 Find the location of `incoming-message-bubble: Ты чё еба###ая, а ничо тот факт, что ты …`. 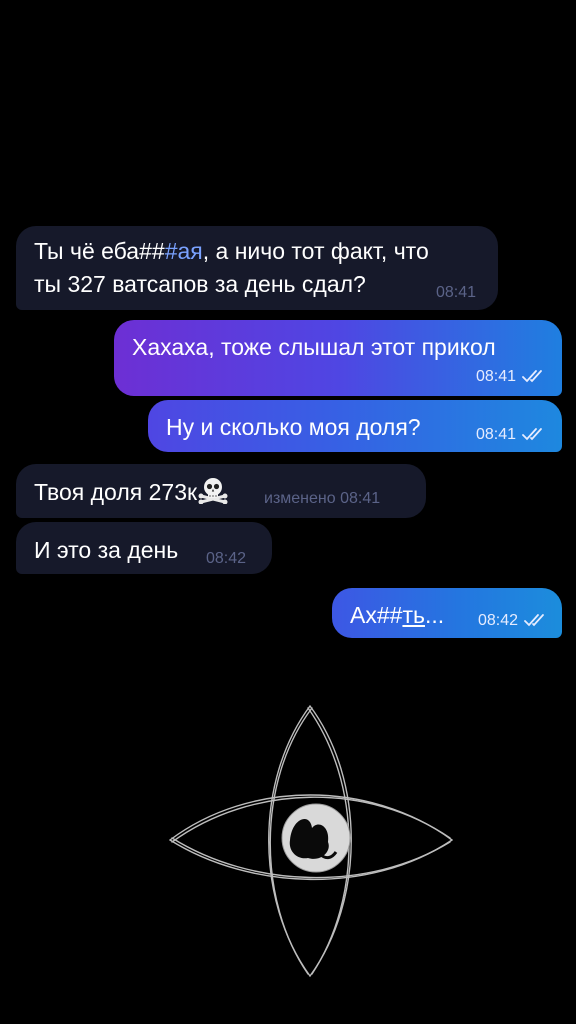

incoming-message-bubble: Ты чё еба###ая, а ничо тот факт, что ты … is located at coordinates (257, 268).